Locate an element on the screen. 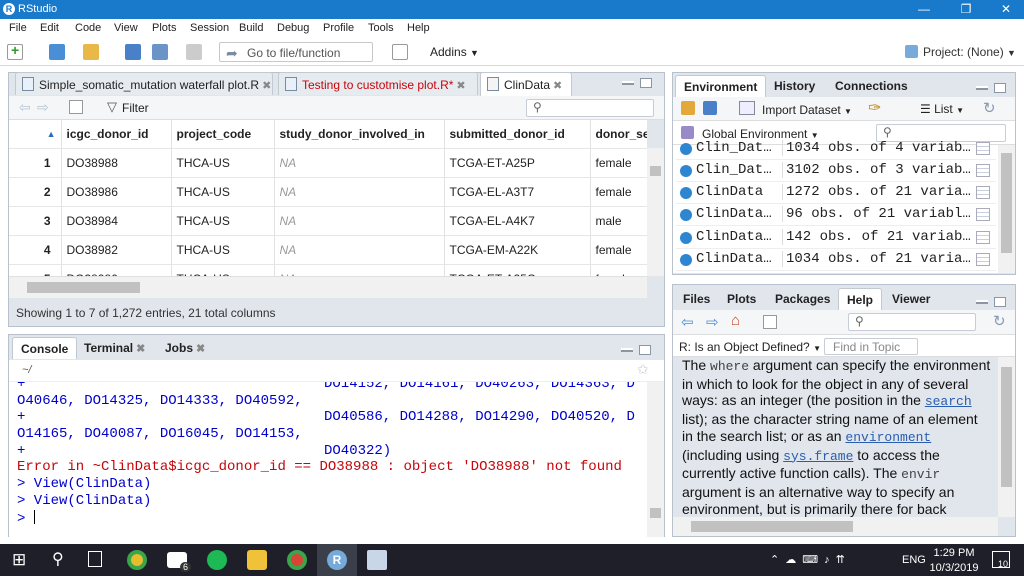  grid-horizontal-scrollbar is located at coordinates (328, 287).